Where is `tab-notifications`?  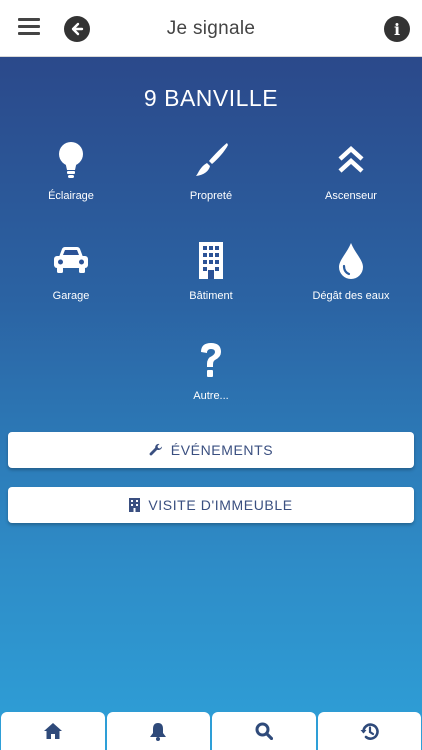 tab-notifications is located at coordinates (158, 731).